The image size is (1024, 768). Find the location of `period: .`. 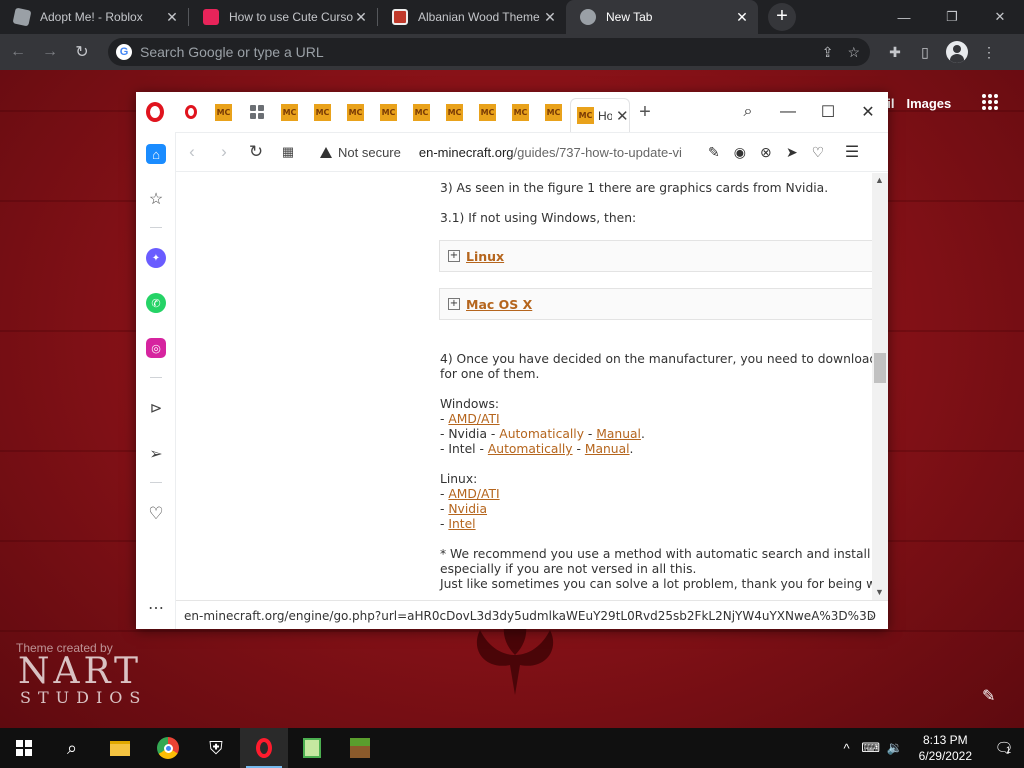

period: . is located at coordinates (642, 434).